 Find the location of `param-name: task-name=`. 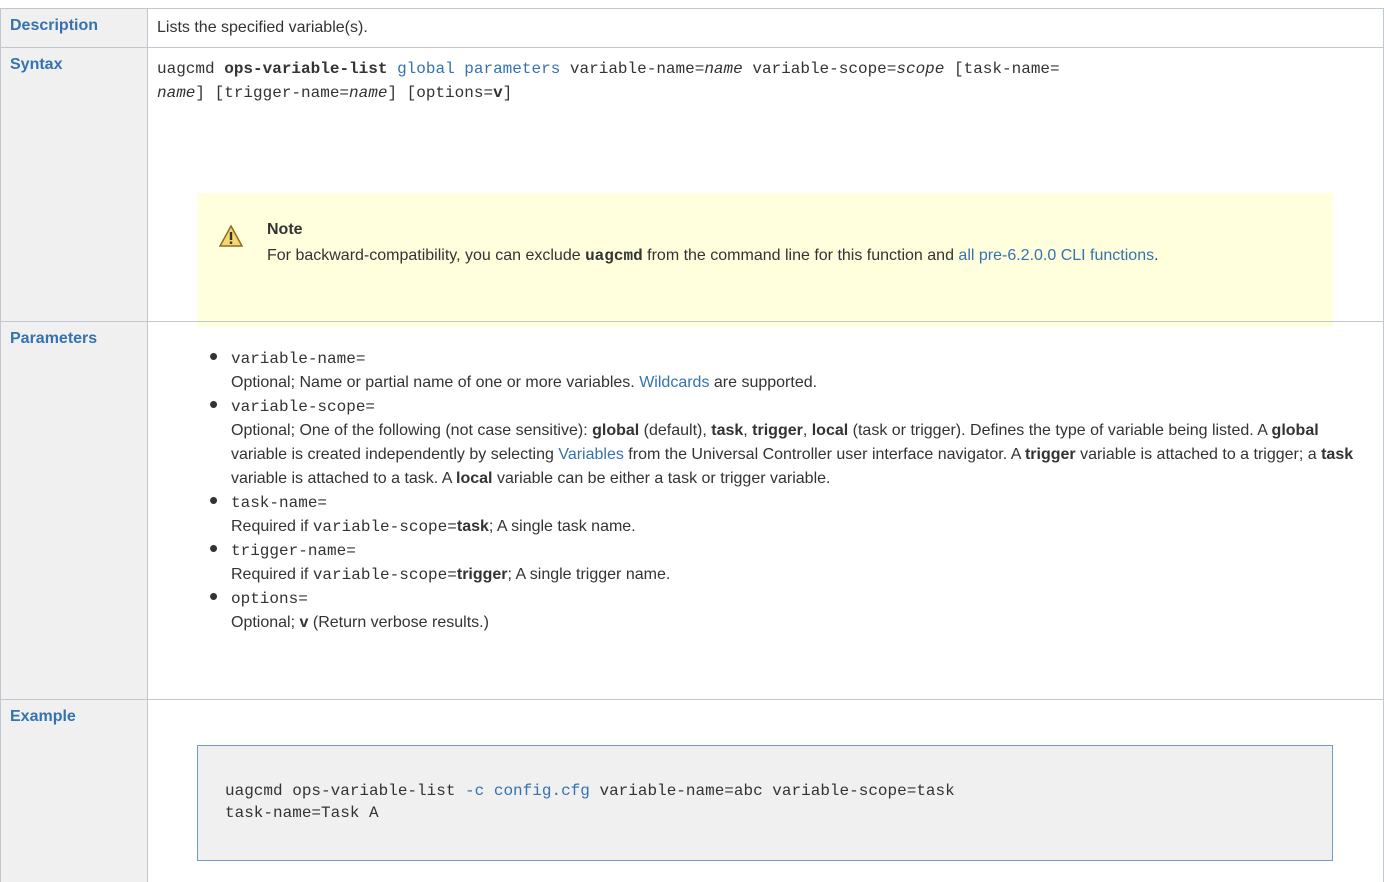

param-name: task-name= is located at coordinates (279, 503).